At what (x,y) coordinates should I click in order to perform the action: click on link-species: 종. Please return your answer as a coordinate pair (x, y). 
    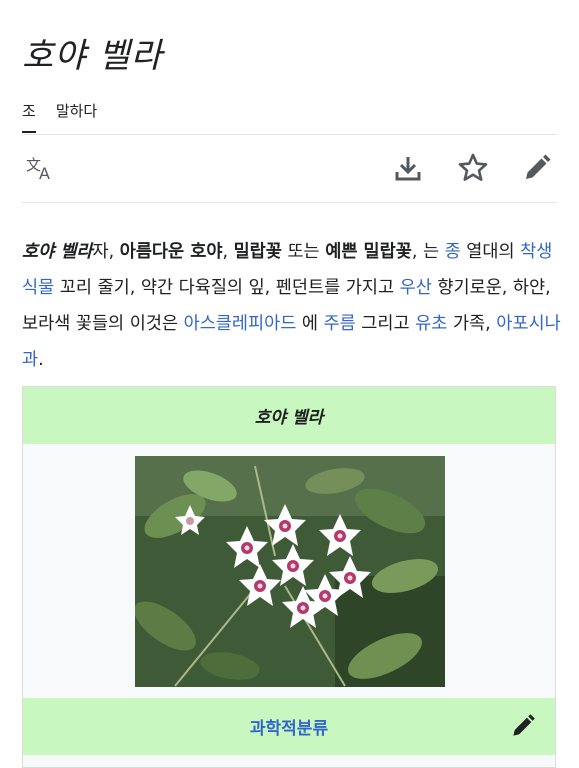
    Looking at the image, I should click on (453, 252).